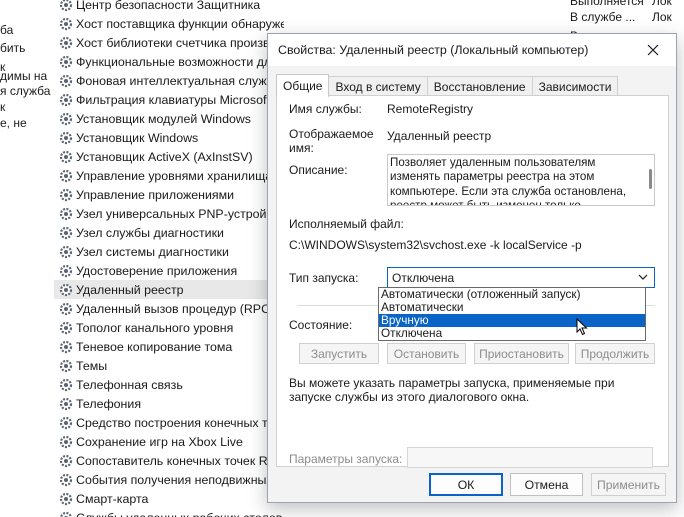  Describe the element at coordinates (650, 179) in the screenshot. I see `description-scrollbar` at that location.